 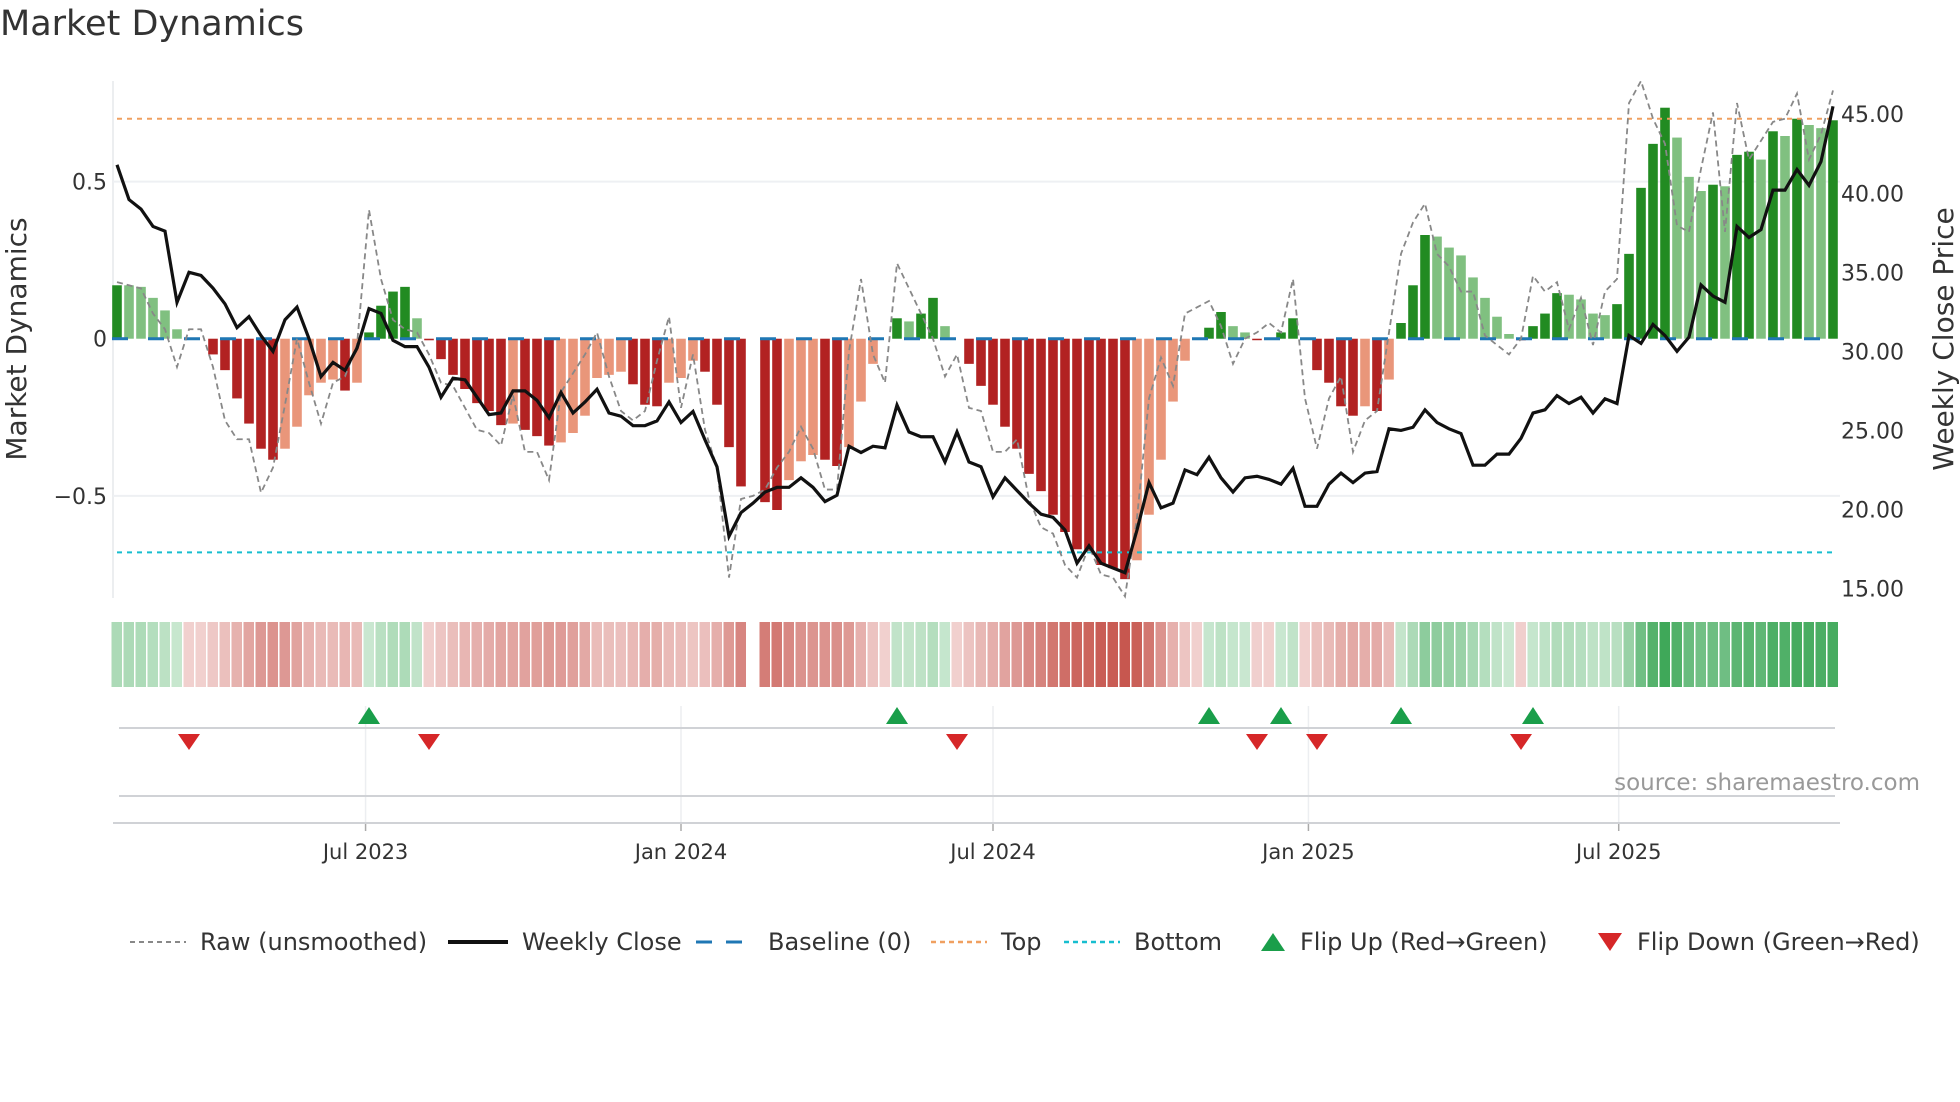 What do you see at coordinates (1257, 742) in the screenshot?
I see `flip-down-marker` at bounding box center [1257, 742].